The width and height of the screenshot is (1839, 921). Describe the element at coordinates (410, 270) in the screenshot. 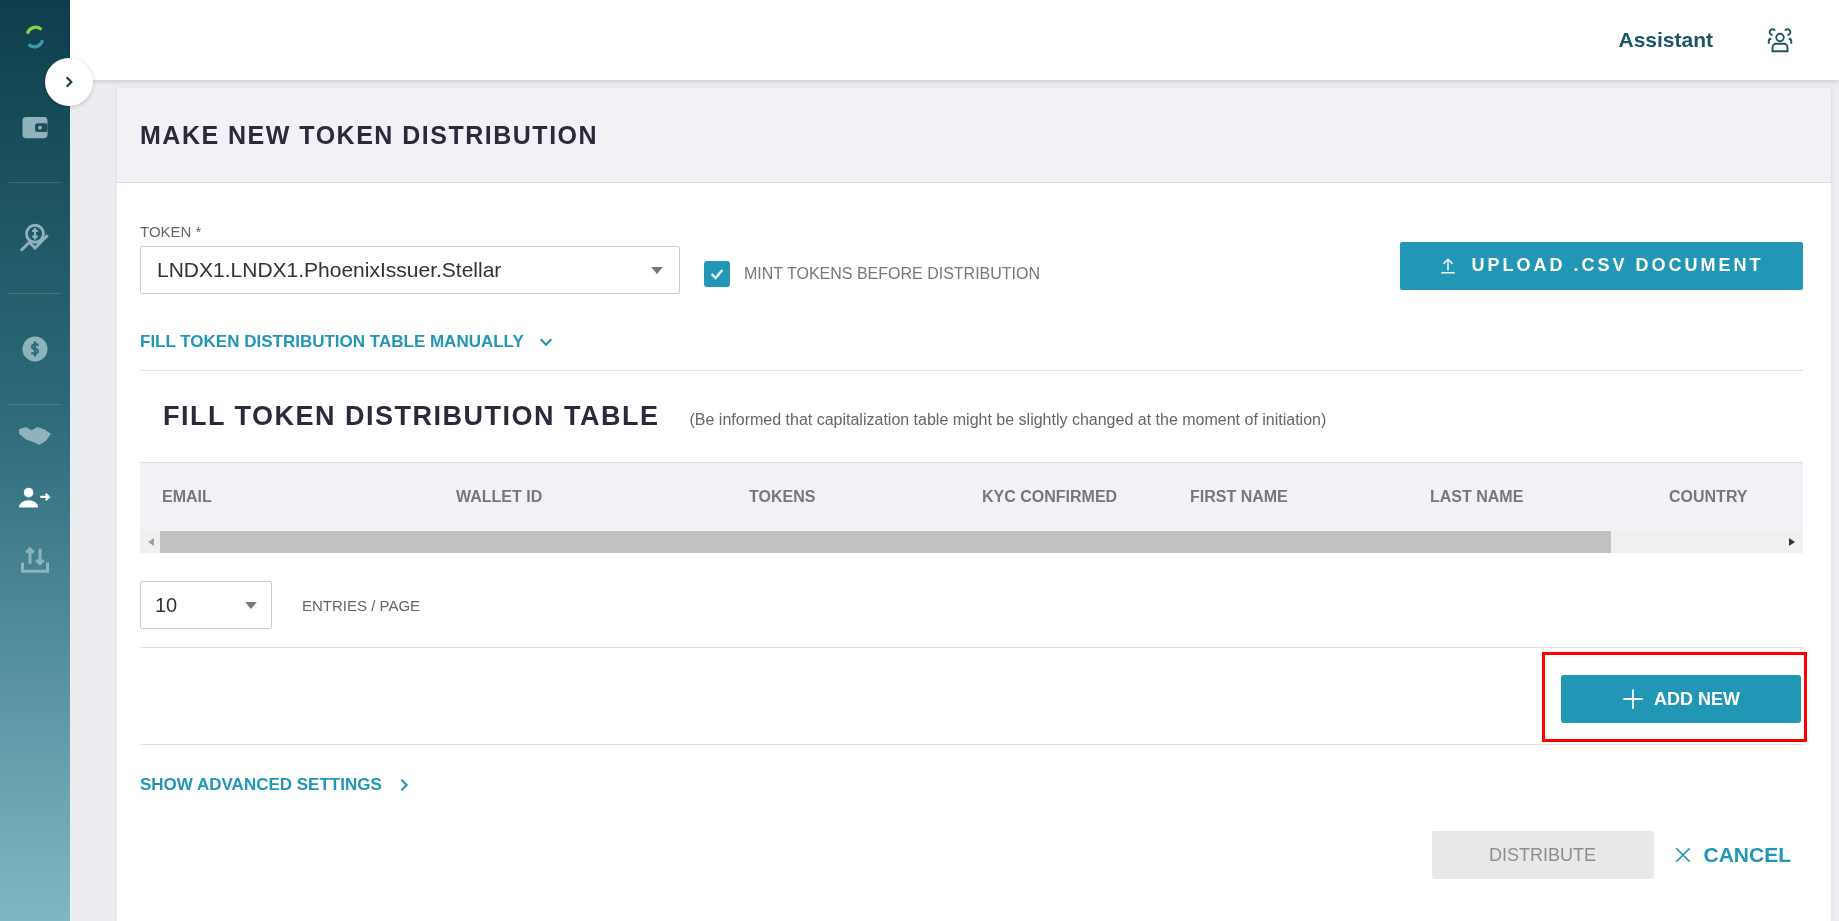

I see `token-select: LNDX1.LNDX1.PhoenixIssuer.Stellar` at that location.